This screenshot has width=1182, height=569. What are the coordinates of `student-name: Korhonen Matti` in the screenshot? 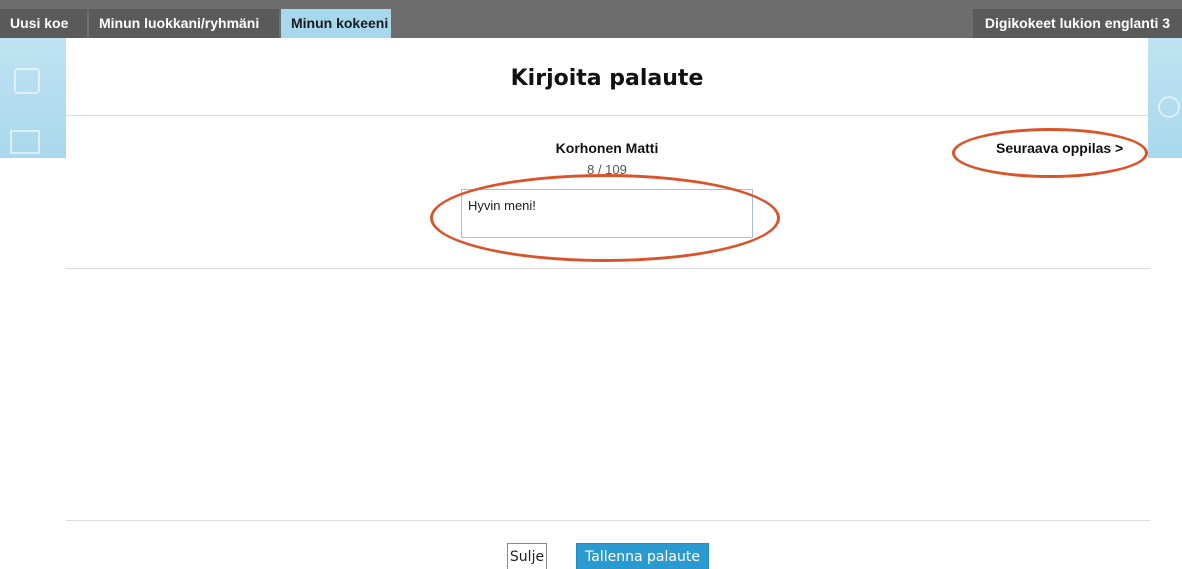 It's located at (607, 148).